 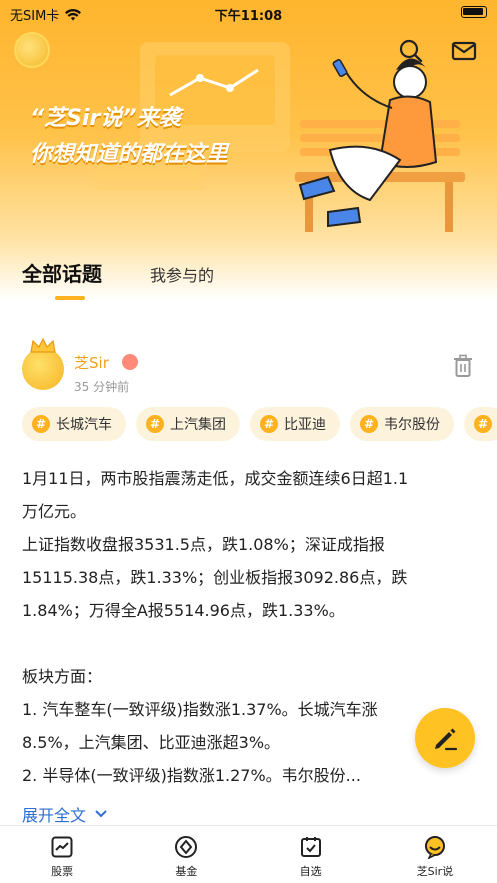 I want to click on status-bar: 无SIM卡 下午11:08, so click(x=248, y=13).